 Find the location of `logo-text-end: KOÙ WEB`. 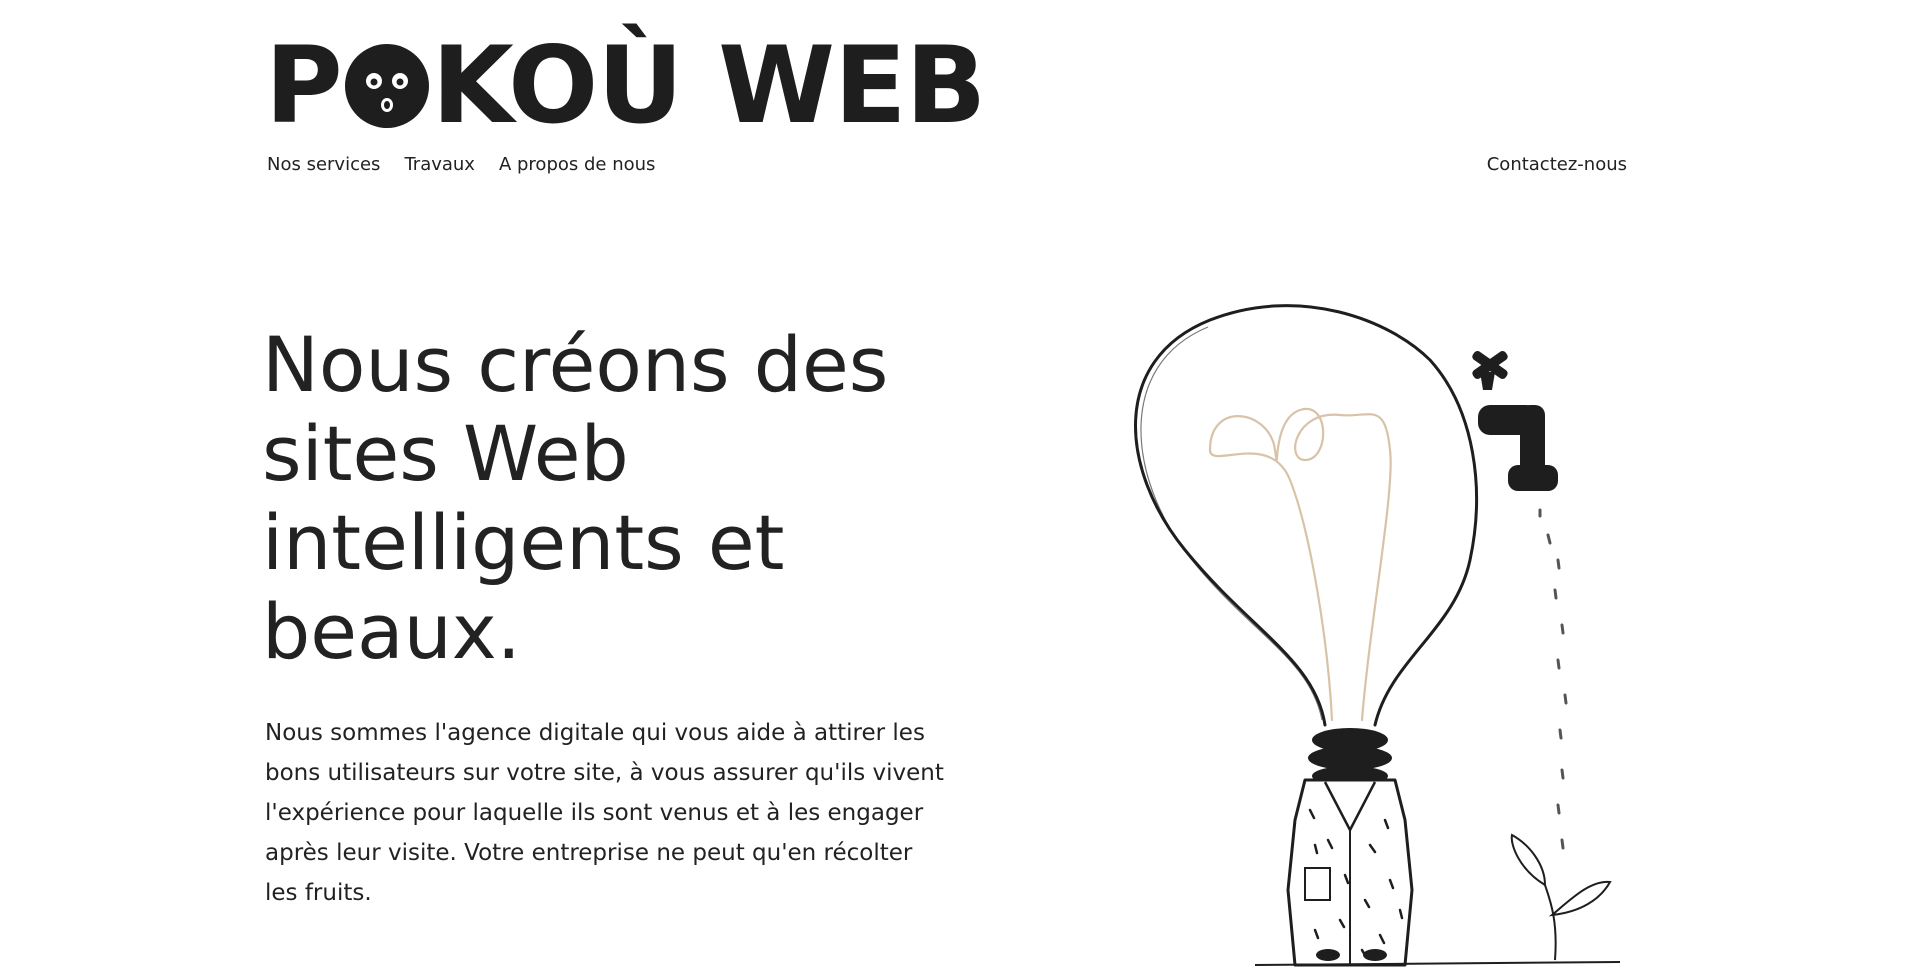

logo-text-end: KOÙ WEB is located at coordinates (709, 85).